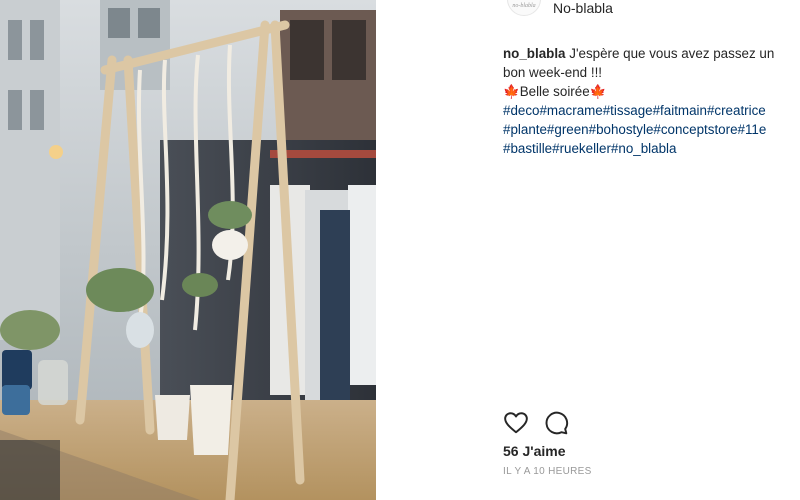 This screenshot has height=500, width=800. What do you see at coordinates (583, 8) in the screenshot?
I see `header-username: No-blabla` at bounding box center [583, 8].